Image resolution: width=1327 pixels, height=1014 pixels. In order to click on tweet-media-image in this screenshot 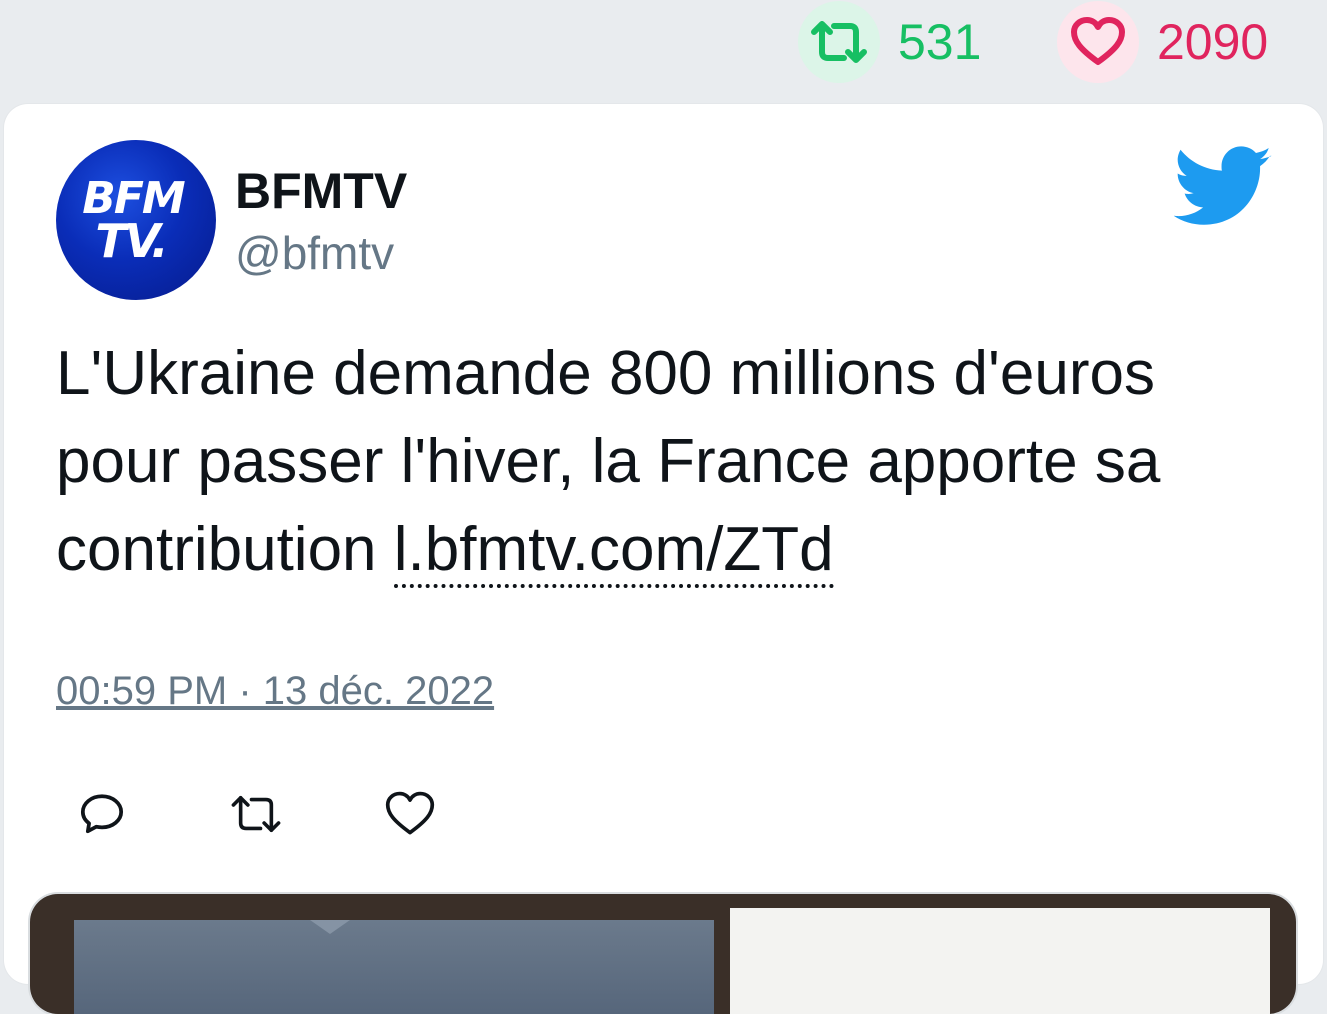, I will do `click(663, 954)`.